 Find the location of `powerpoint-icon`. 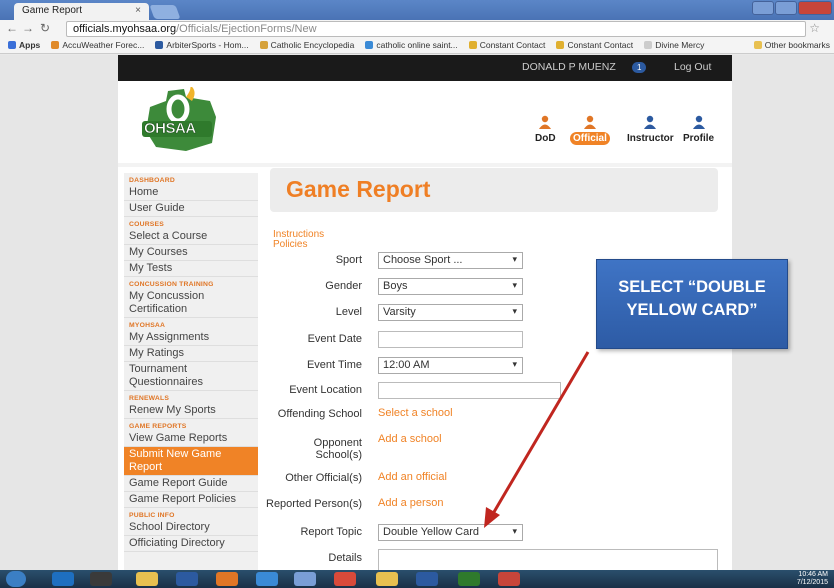

powerpoint-icon is located at coordinates (509, 579).